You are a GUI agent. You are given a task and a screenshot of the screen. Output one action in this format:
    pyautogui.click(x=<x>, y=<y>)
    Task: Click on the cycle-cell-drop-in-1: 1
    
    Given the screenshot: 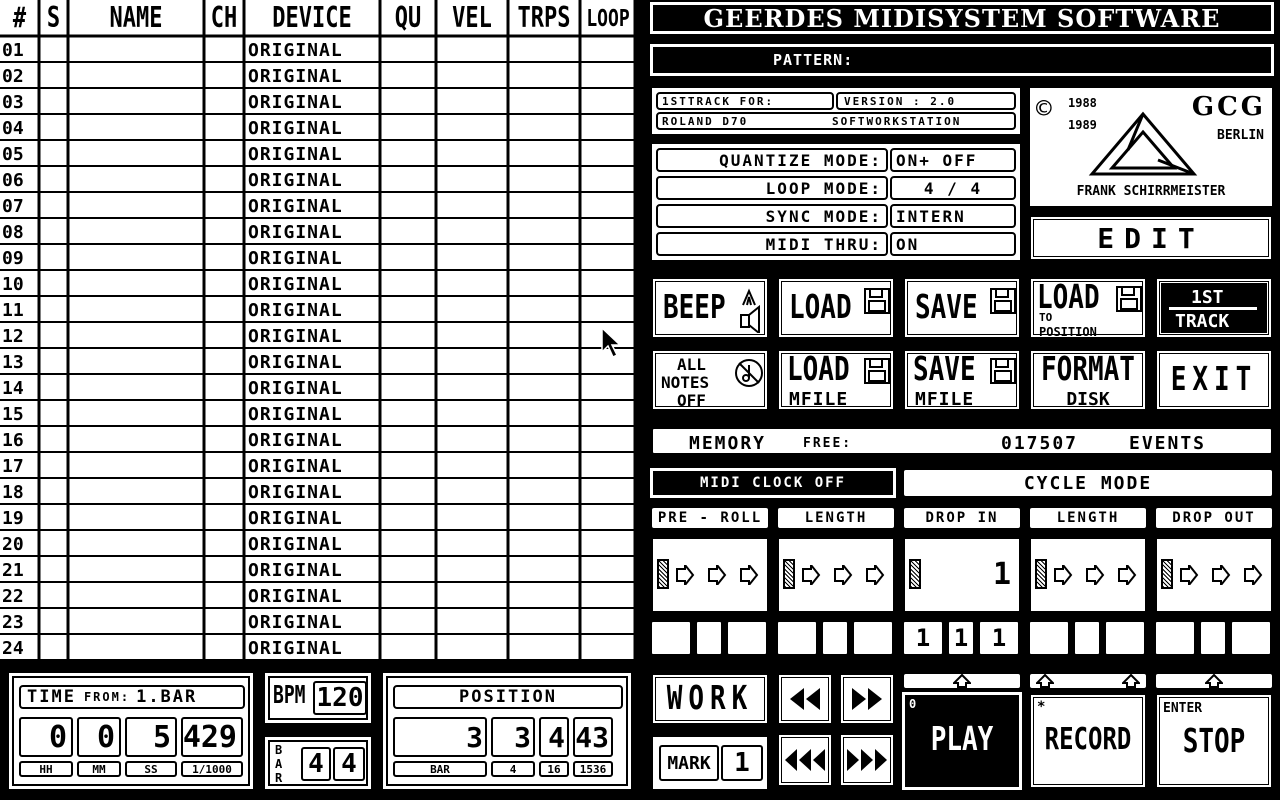 What is the action you would take?
    pyautogui.click(x=923, y=638)
    